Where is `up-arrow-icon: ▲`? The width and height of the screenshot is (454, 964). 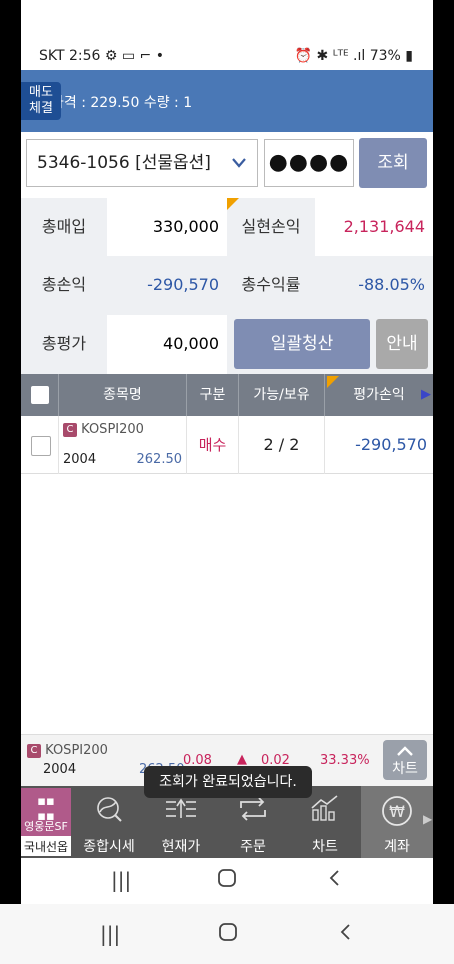
up-arrow-icon: ▲ is located at coordinates (242, 759).